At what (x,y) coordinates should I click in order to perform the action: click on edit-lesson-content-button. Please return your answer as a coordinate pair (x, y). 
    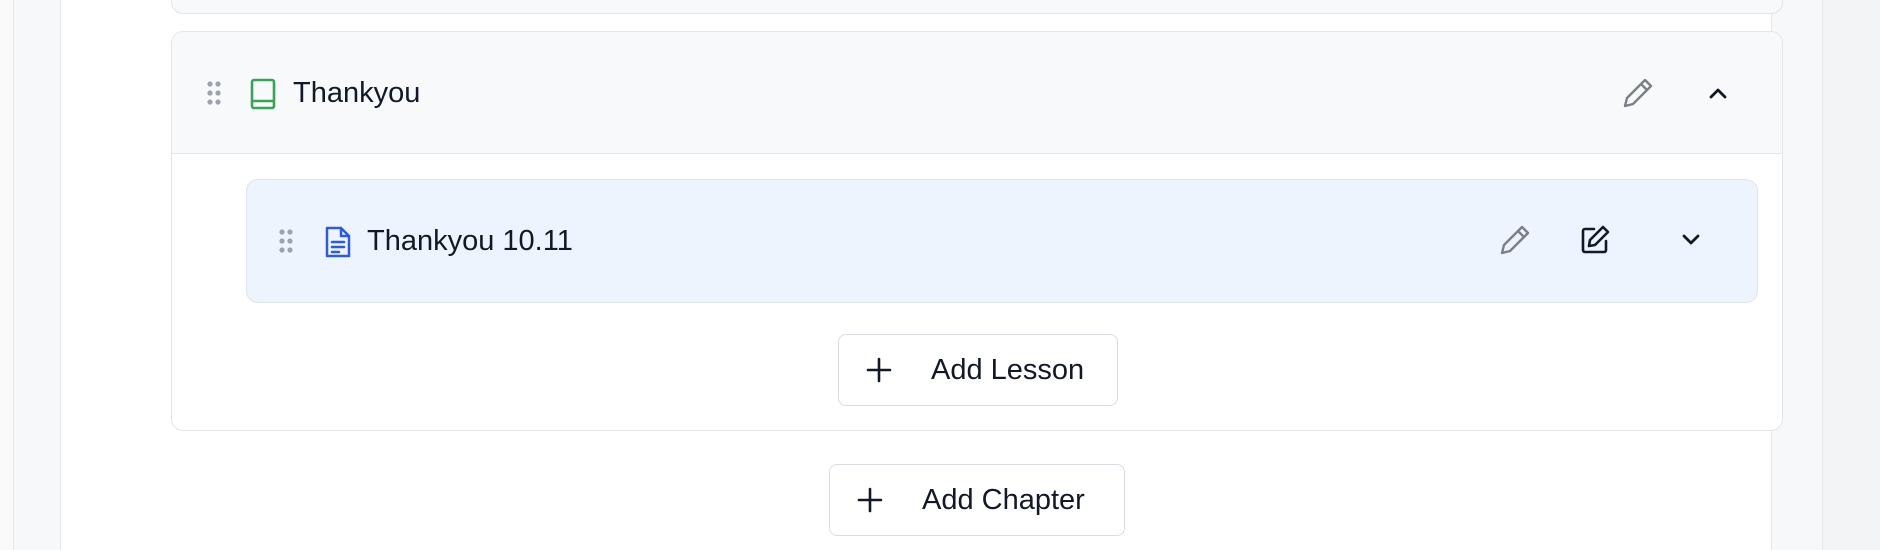
    Looking at the image, I should click on (1595, 240).